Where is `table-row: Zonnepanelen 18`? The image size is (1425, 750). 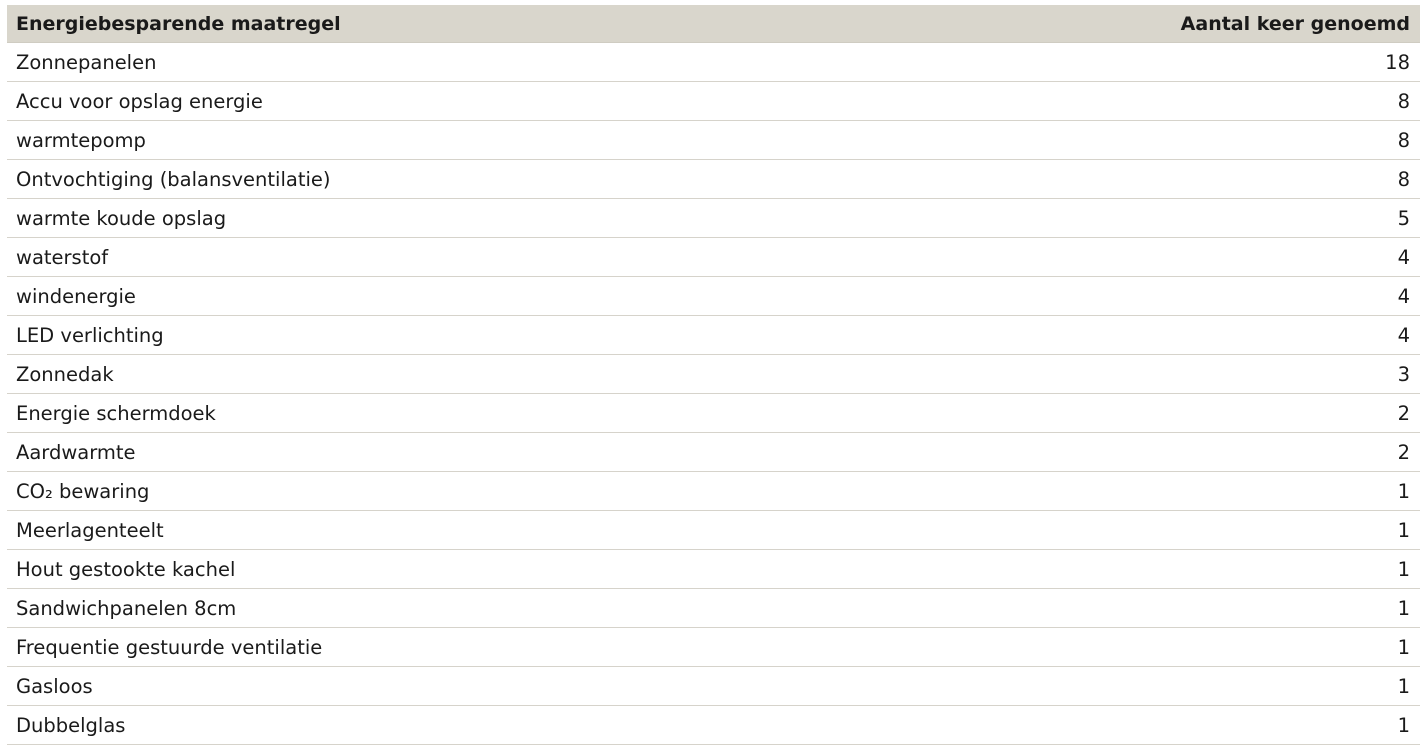
table-row: Zonnepanelen 18 is located at coordinates (713, 62).